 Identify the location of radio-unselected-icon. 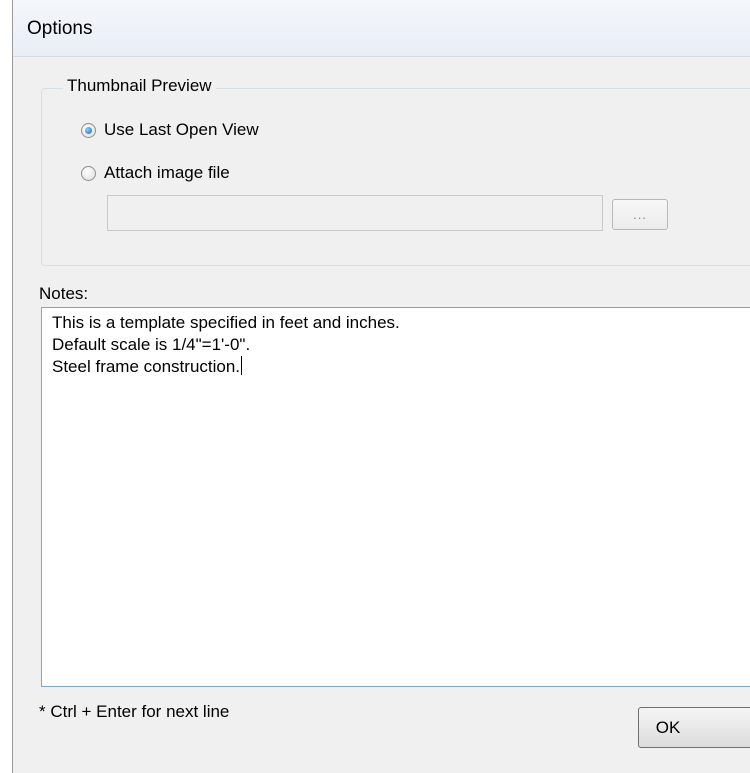
(88, 173).